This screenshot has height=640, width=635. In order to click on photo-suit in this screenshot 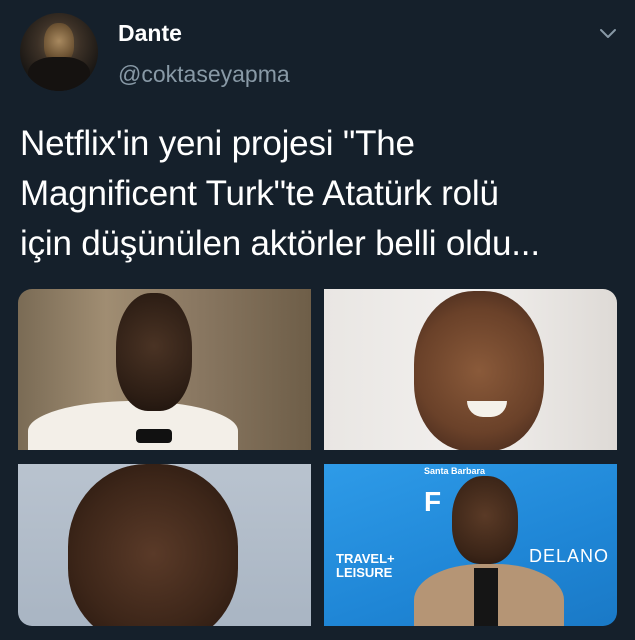, I will do `click(133, 425)`.